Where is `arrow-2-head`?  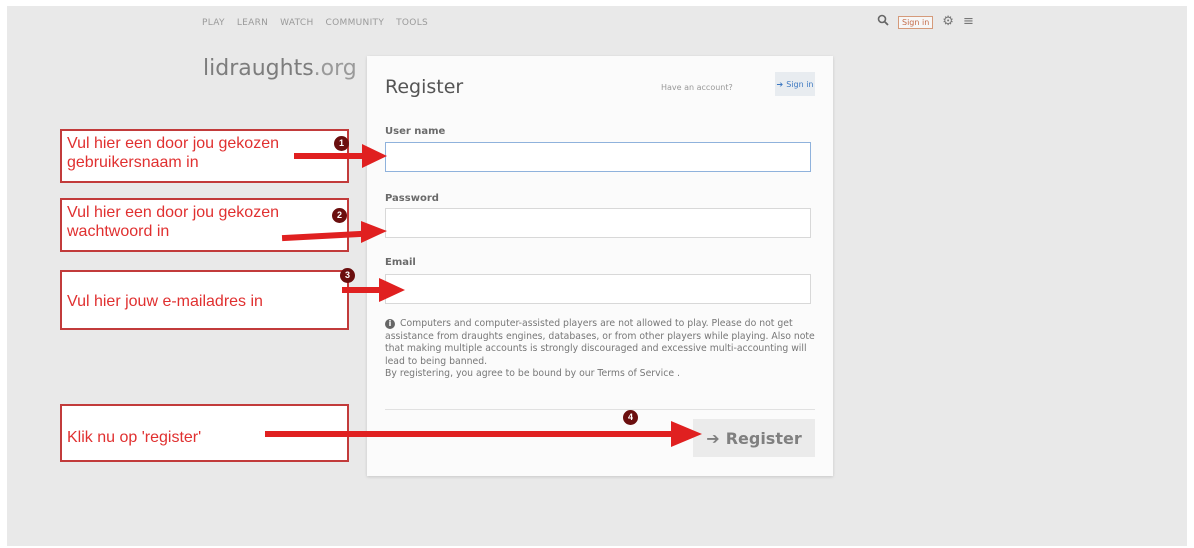 arrow-2-head is located at coordinates (374, 232).